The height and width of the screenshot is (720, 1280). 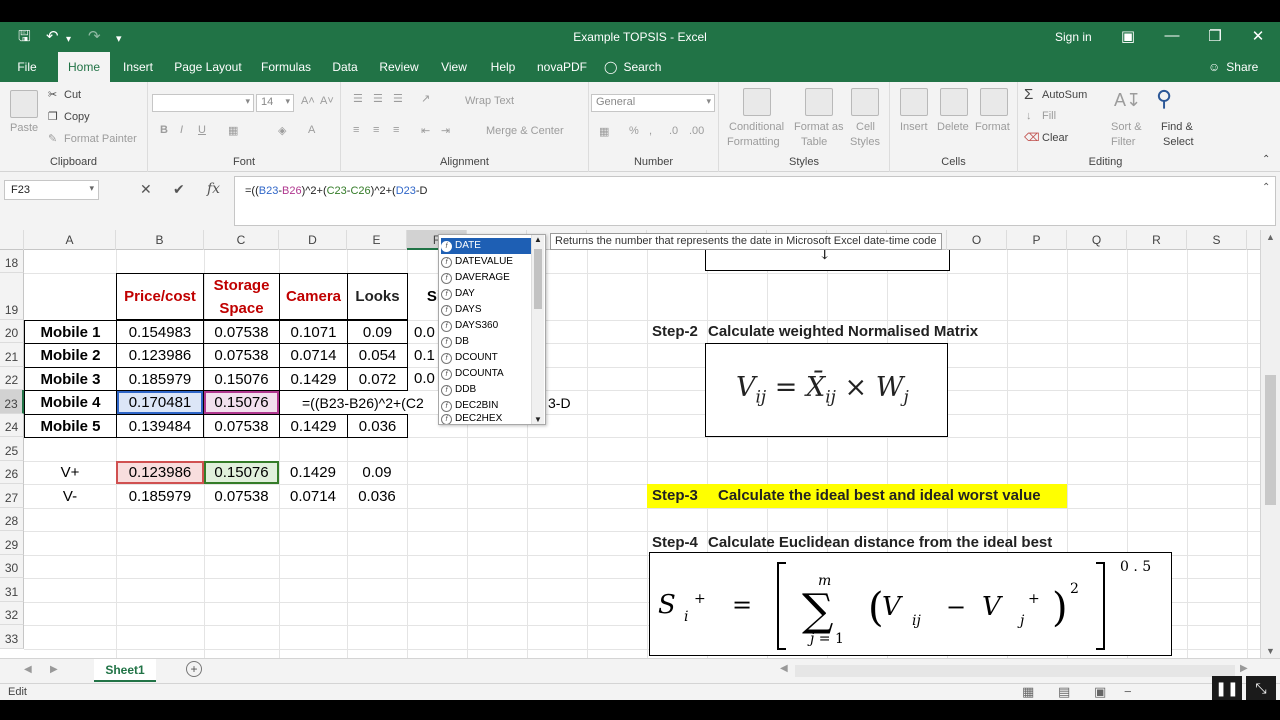 I want to click on tab-novapdf: novaPDF, so click(x=562, y=67).